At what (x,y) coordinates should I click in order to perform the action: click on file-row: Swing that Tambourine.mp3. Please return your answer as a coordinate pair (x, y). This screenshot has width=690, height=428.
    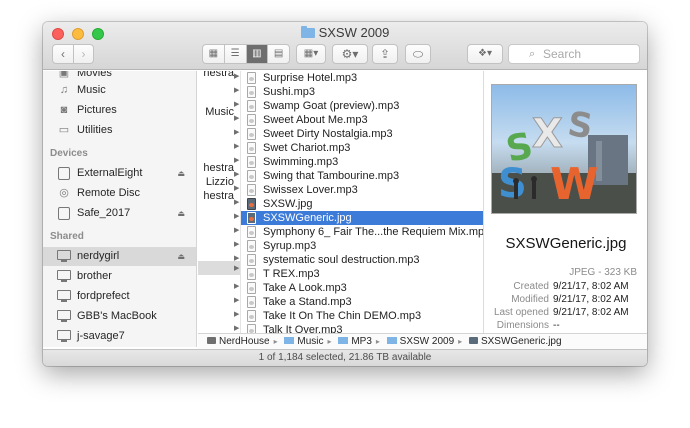
    Looking at the image, I should click on (362, 176).